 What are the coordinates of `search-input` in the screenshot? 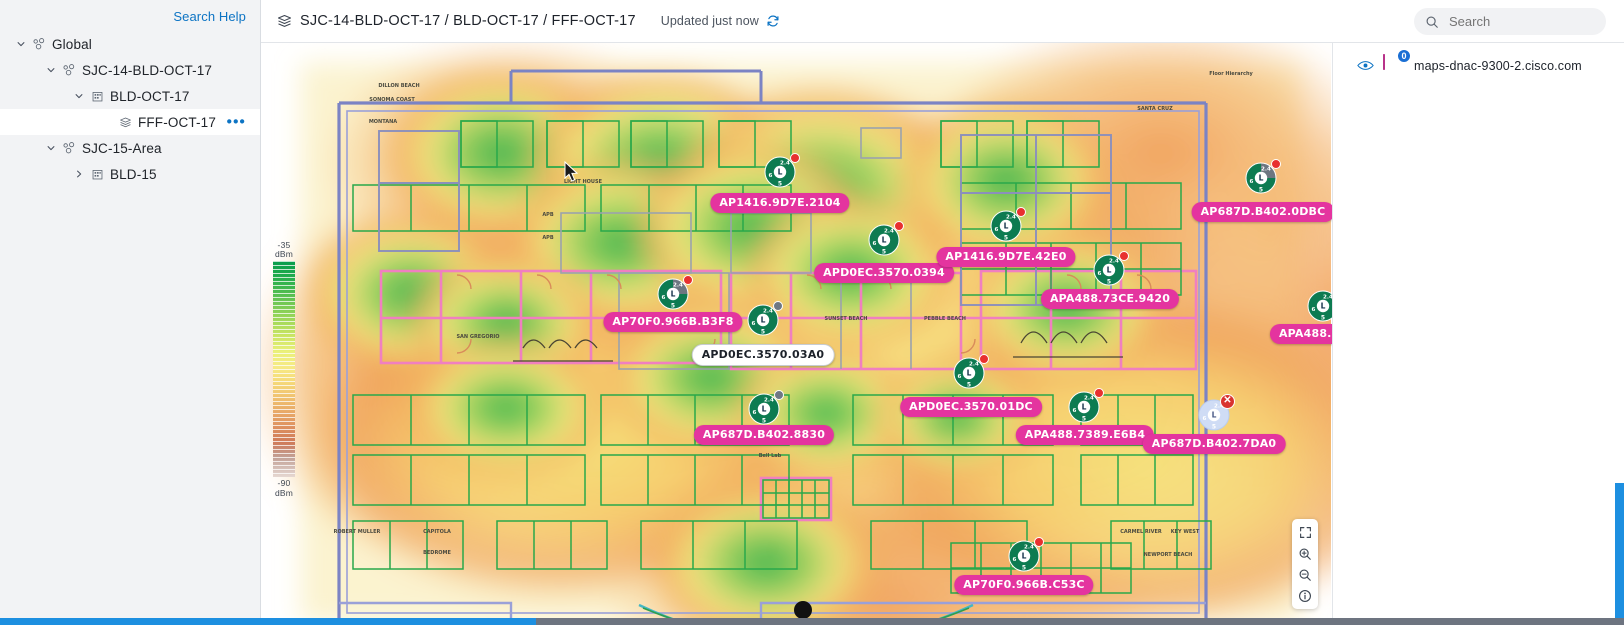 It's located at (1512, 21).